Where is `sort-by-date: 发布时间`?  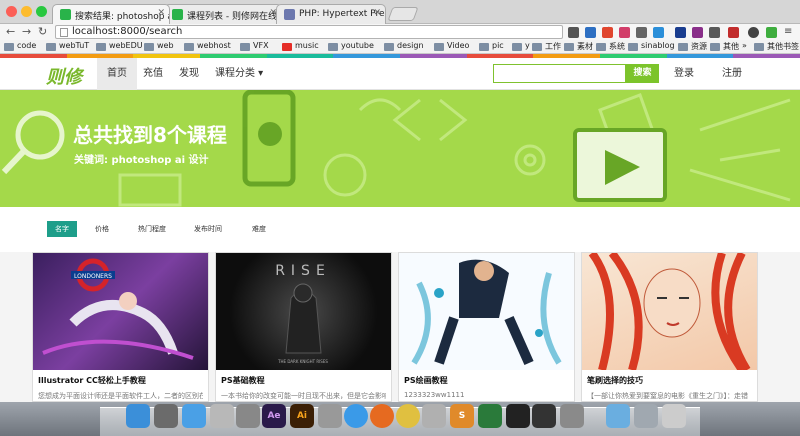 sort-by-date: 发布时间 is located at coordinates (208, 229).